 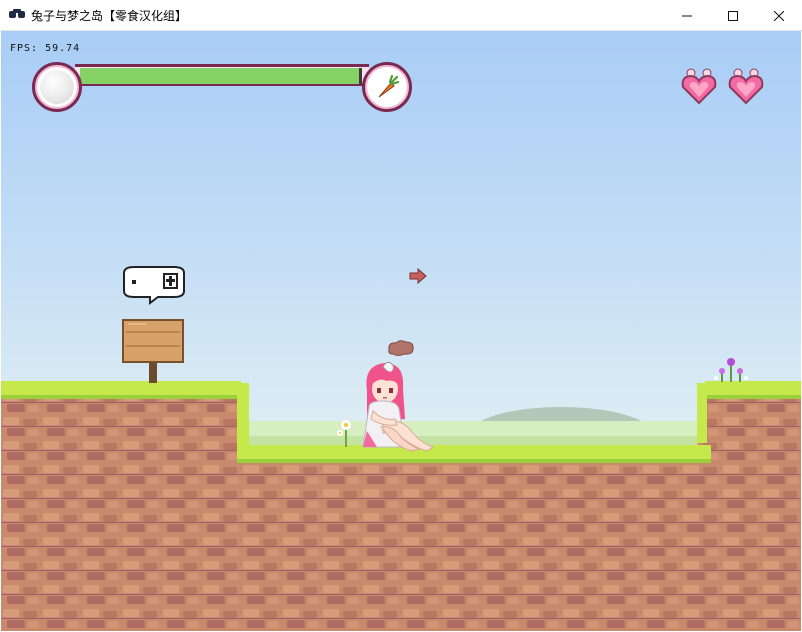 I want to click on window-controls, so click(x=733, y=15).